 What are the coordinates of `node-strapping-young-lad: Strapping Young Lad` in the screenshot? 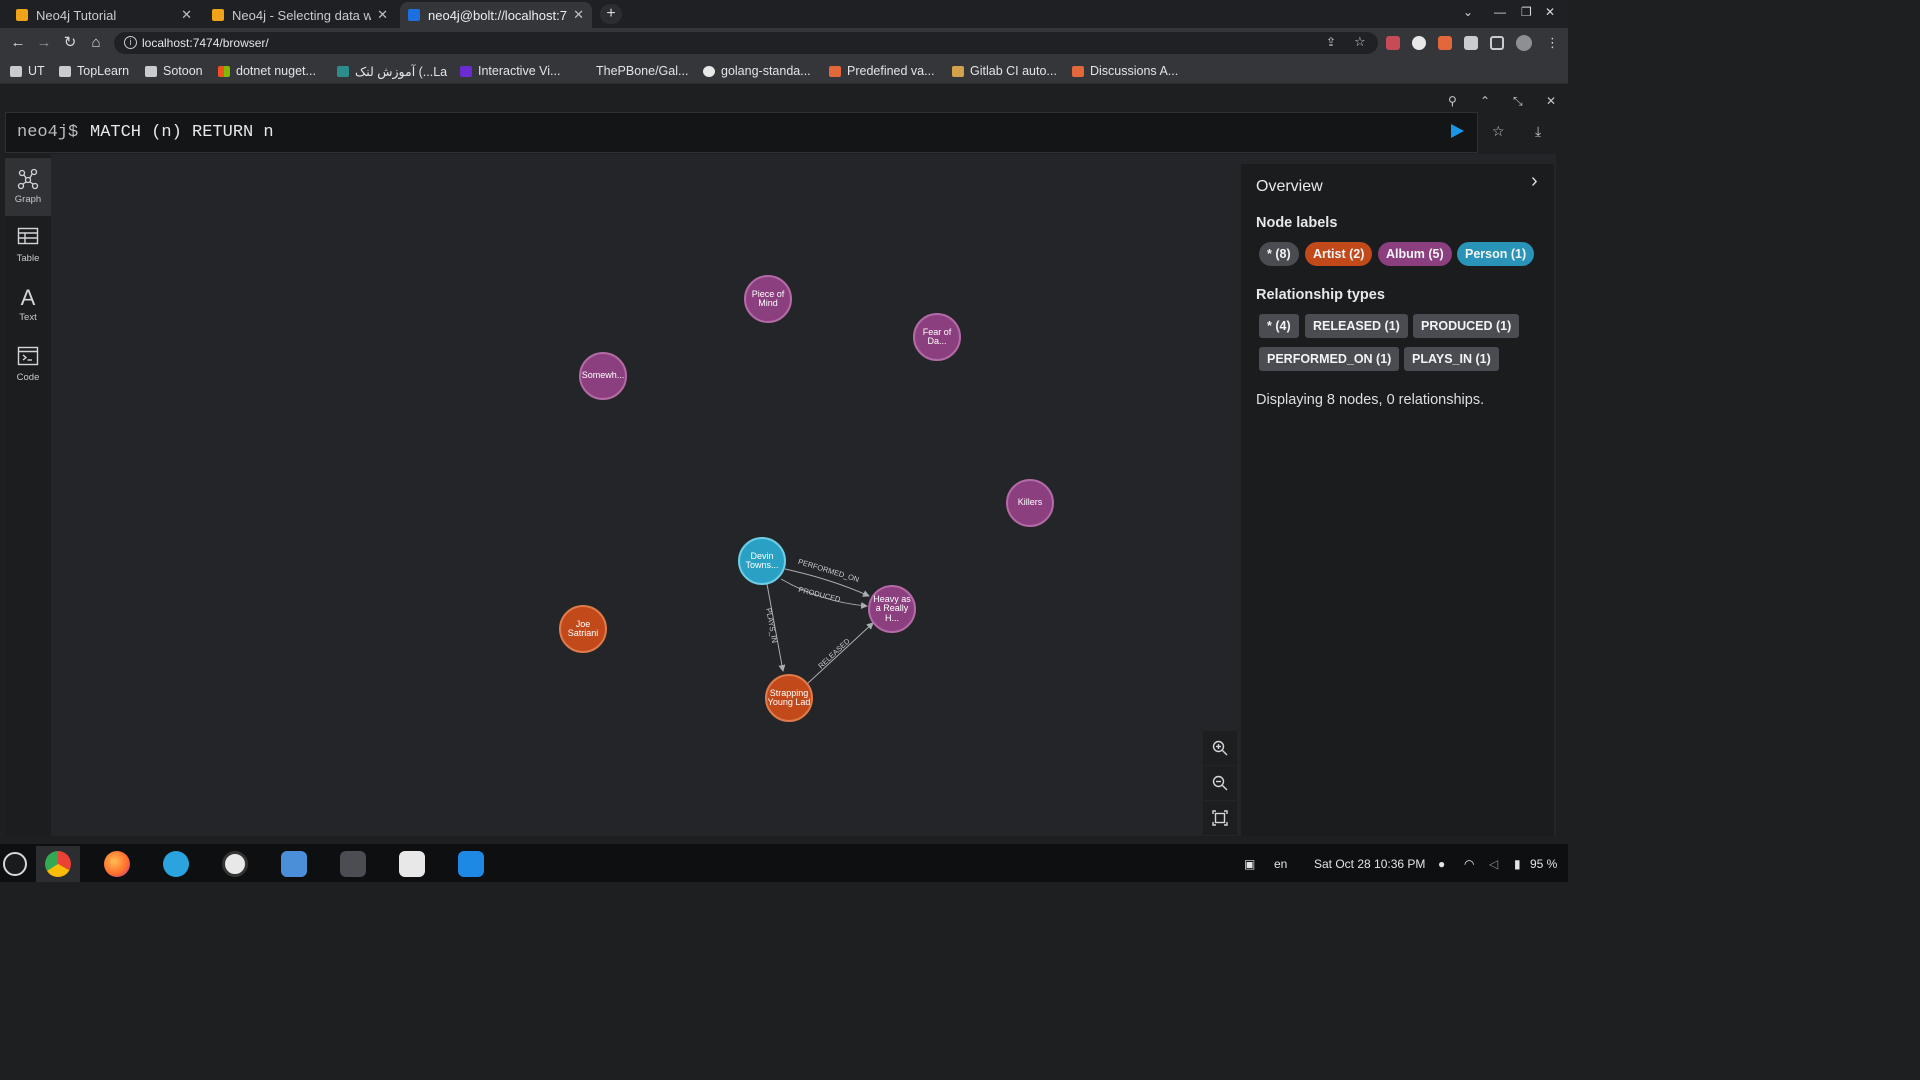 It's located at (789, 698).